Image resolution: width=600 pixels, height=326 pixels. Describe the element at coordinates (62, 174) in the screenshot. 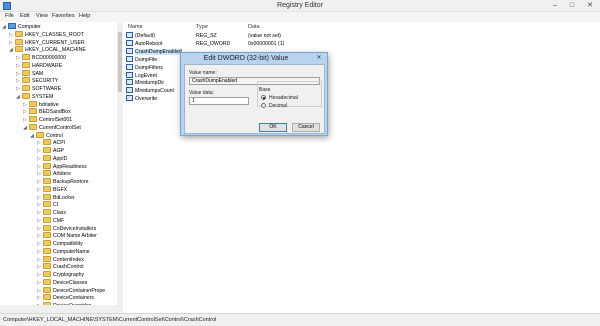

I see `tree-item-label: Arbiters` at that location.